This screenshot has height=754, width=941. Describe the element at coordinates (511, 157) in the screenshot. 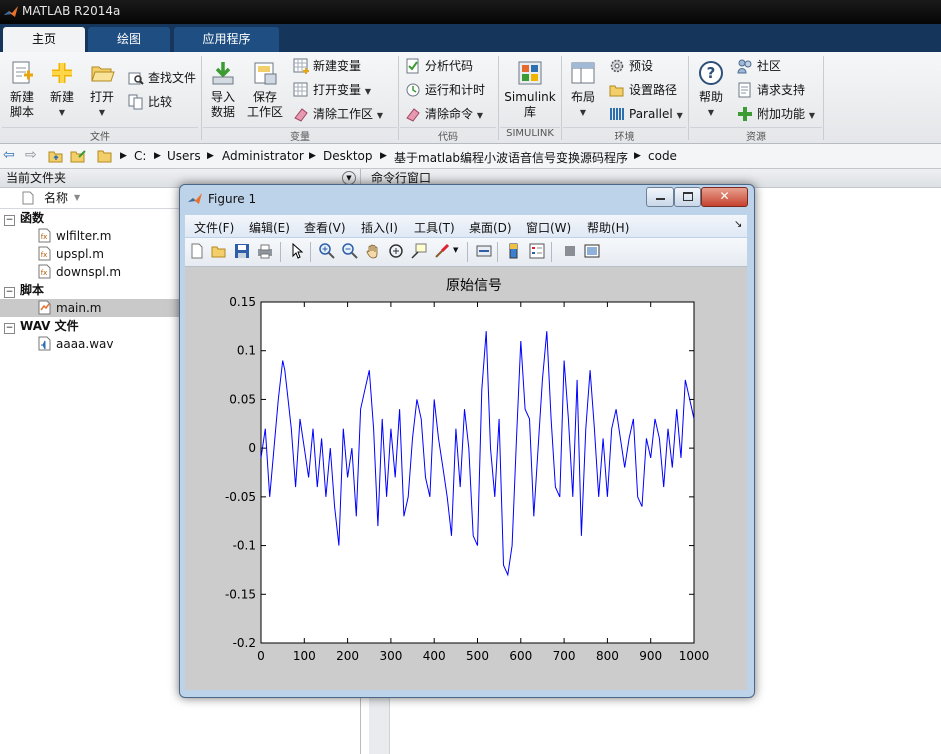

I see `breadcrumb-project-folder: 基于matlab编程小波语音信号变换源码程序` at that location.